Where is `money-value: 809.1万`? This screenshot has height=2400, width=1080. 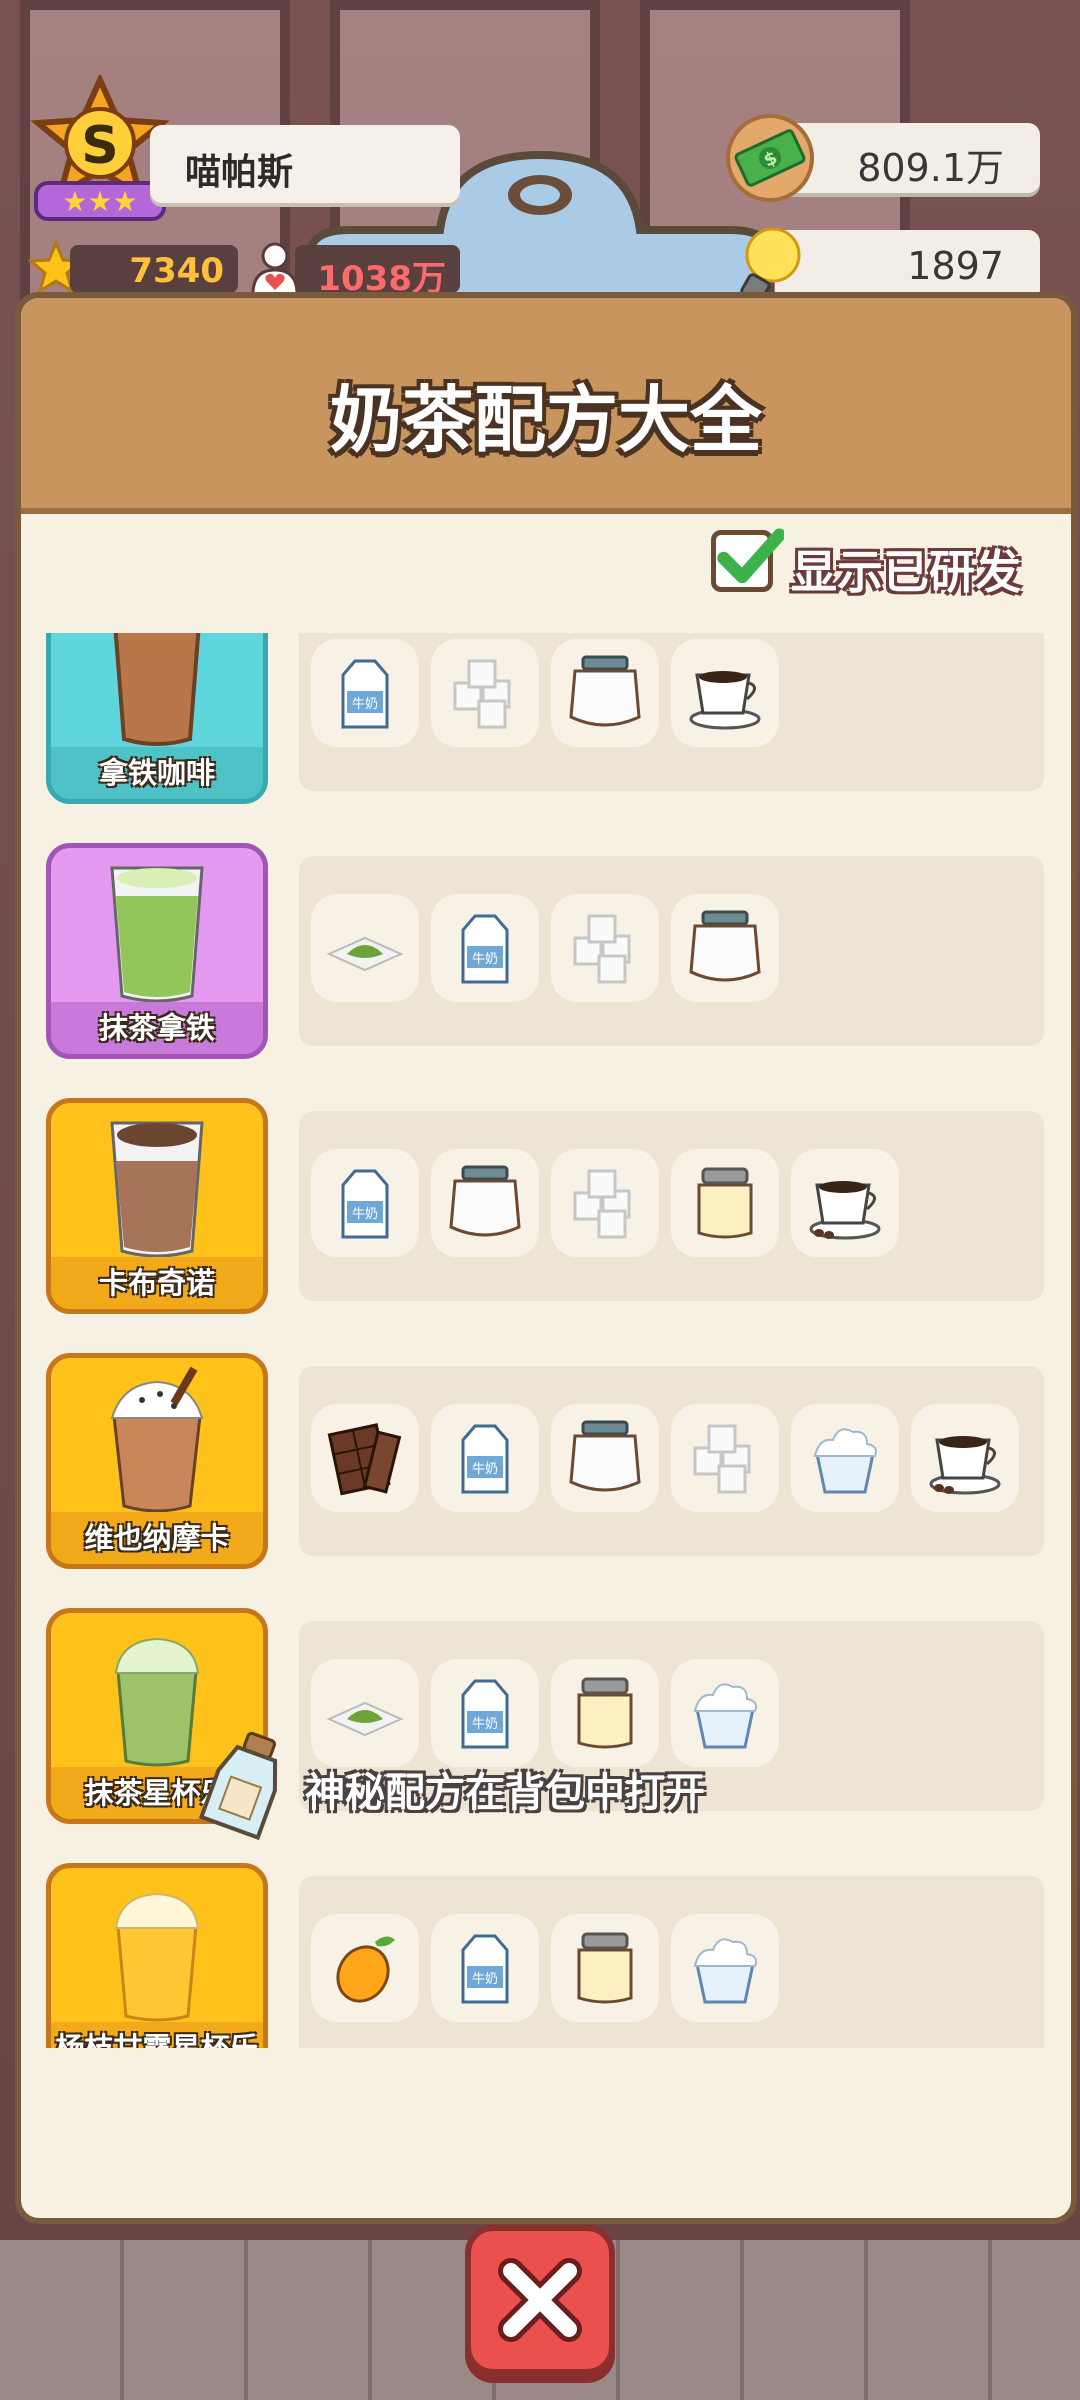
money-value: 809.1万 is located at coordinates (930, 168).